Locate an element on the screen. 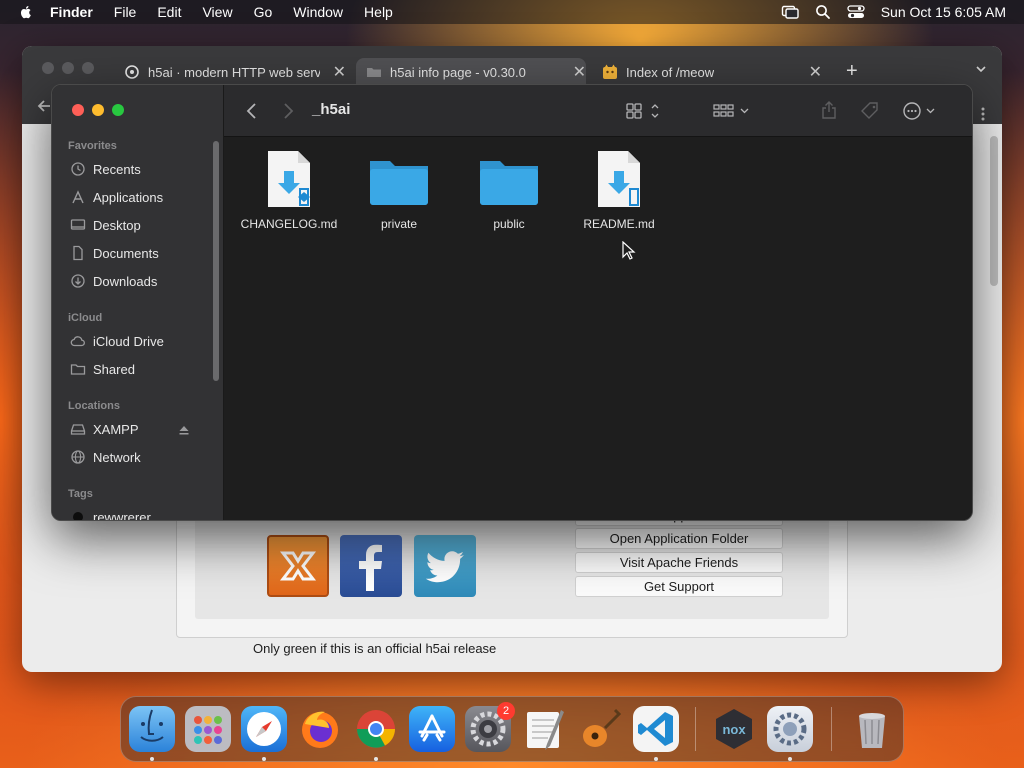 Image resolution: width=1024 pixels, height=768 pixels. file-item-changelog: CHANGELOG.md is located at coordinates (289, 190).